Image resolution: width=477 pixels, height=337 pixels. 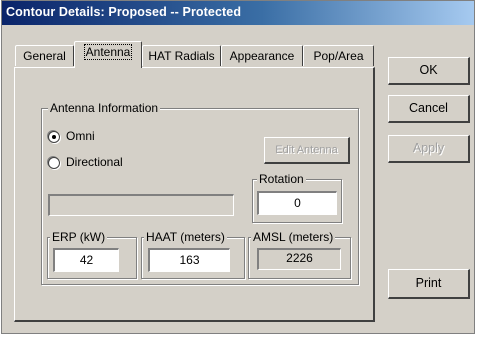 I want to click on tab-label: Appearance, so click(x=262, y=56).